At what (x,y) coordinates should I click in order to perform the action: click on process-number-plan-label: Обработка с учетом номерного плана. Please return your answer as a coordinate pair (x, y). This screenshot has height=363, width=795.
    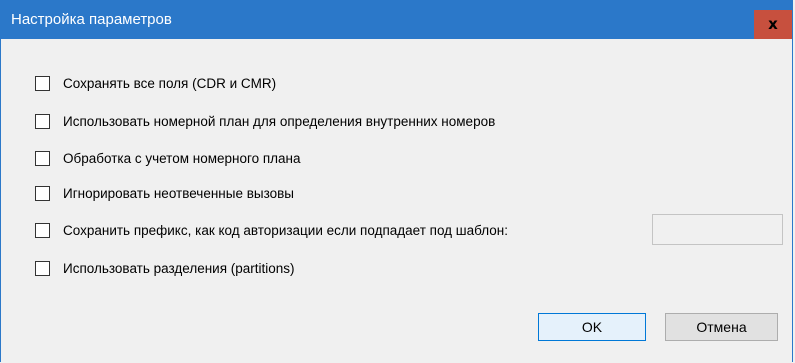
    Looking at the image, I should click on (182, 158).